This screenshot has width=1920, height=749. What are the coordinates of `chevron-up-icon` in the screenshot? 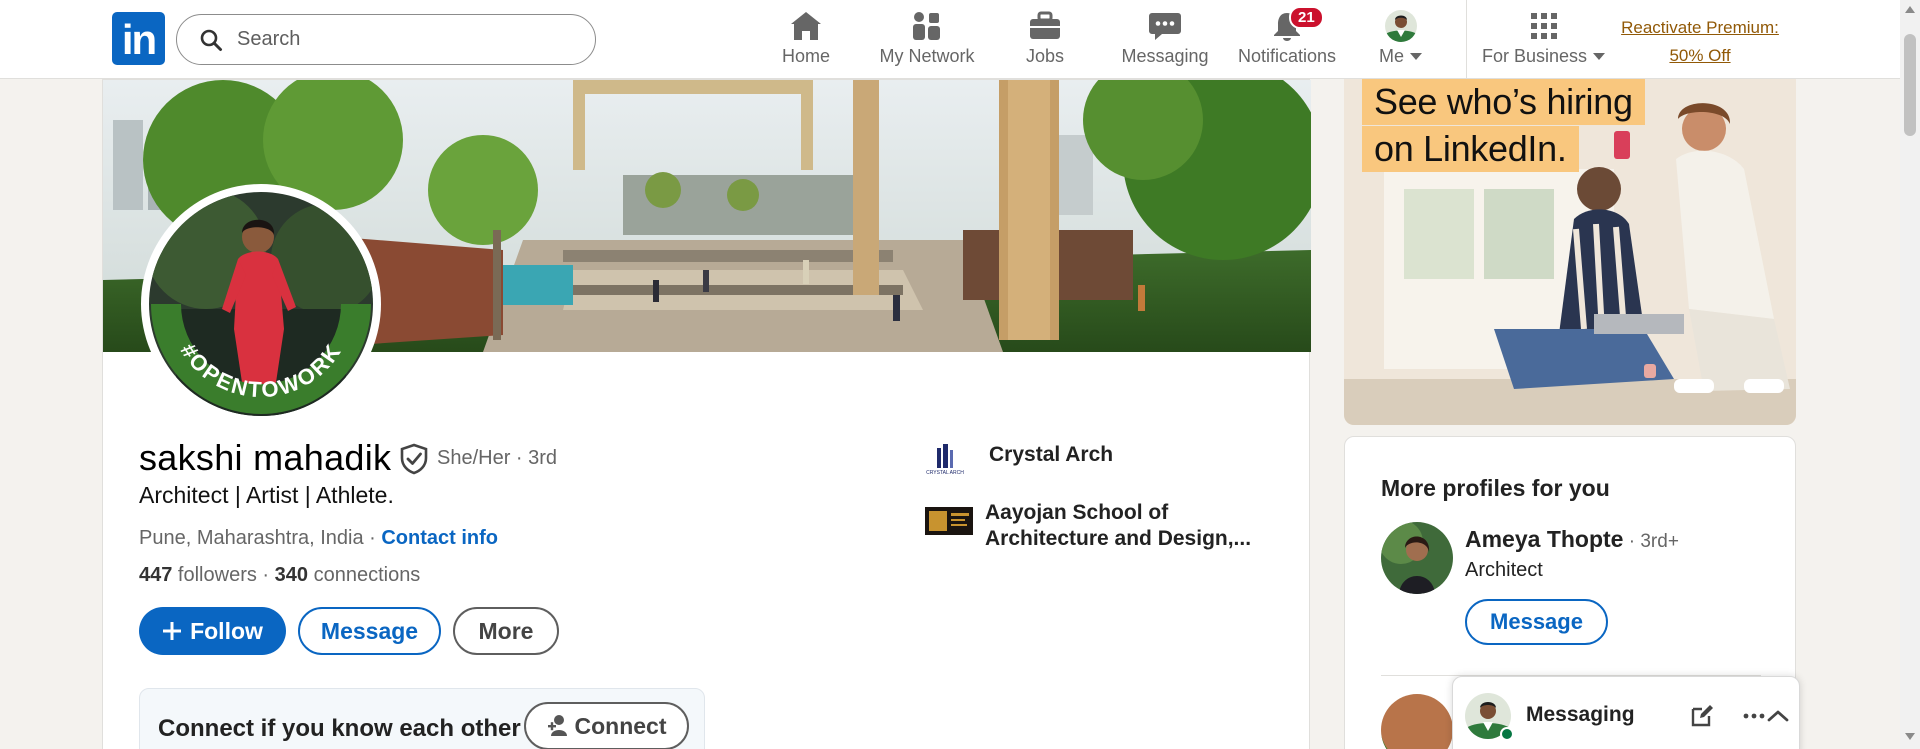 It's located at (1778, 716).